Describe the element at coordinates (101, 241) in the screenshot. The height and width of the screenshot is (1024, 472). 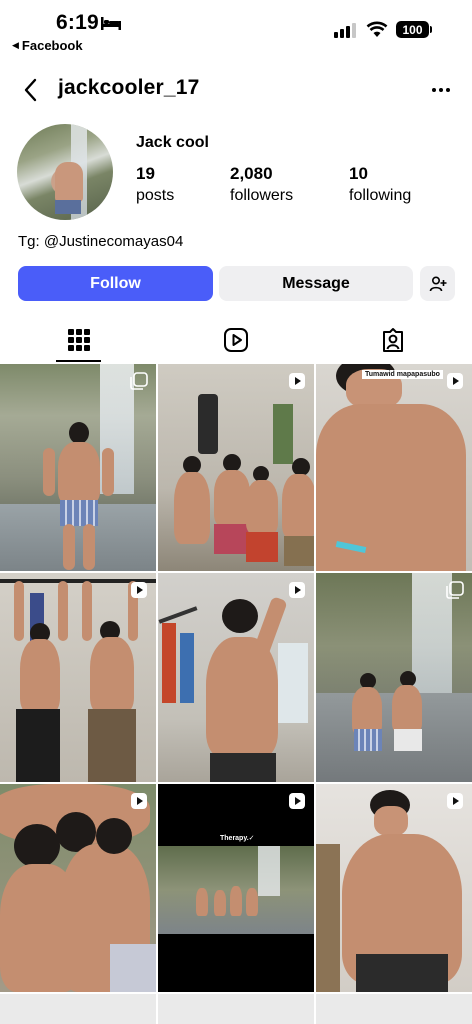
I see `bio: Tg: @Justinecomayas04` at that location.